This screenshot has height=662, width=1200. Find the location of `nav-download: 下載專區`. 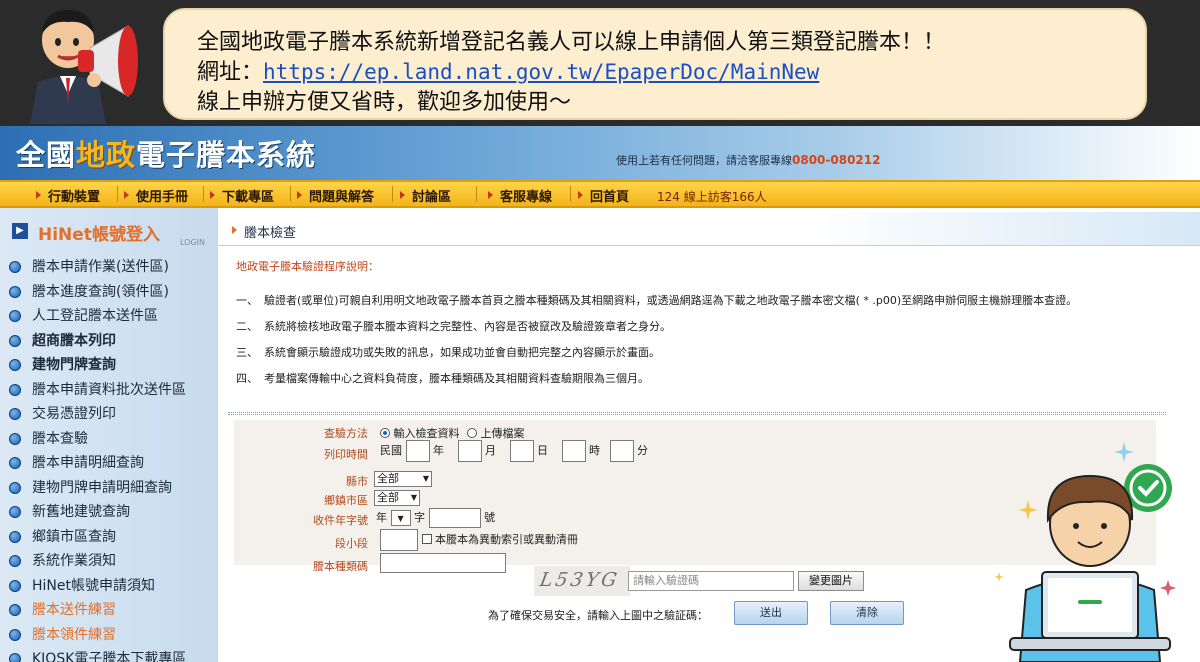

nav-download: 下載專區 is located at coordinates (242, 195).